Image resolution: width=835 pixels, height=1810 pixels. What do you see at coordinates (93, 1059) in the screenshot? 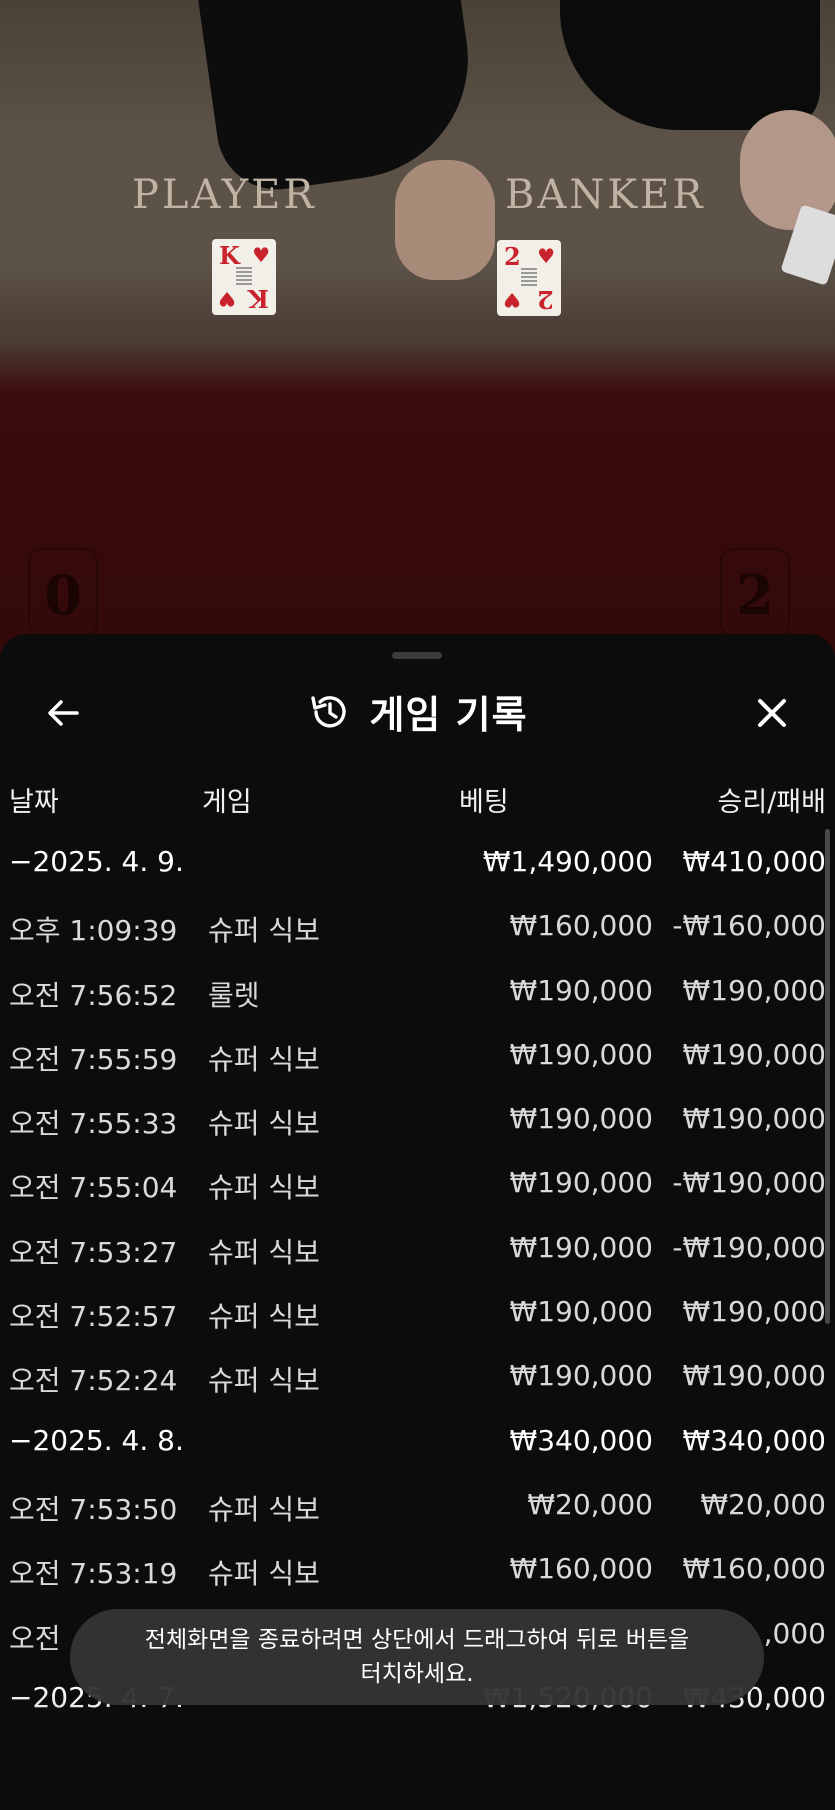
I see `row-date: 오전 7:55:59` at bounding box center [93, 1059].